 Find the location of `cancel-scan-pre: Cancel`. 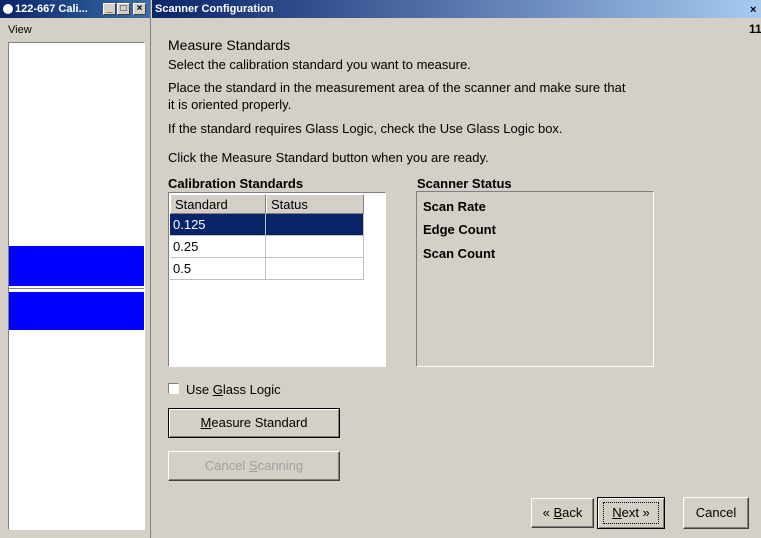

cancel-scan-pre: Cancel is located at coordinates (226, 465).